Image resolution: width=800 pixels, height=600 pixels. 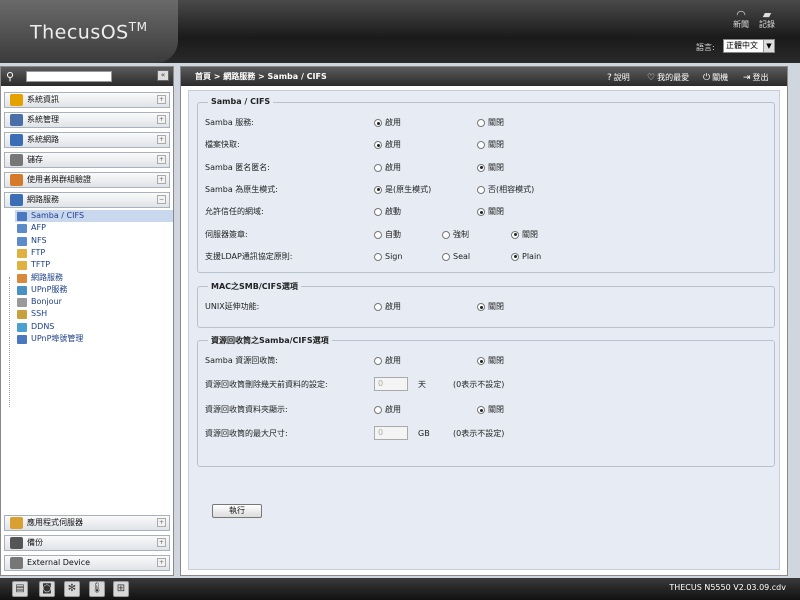 What do you see at coordinates (461, 234) in the screenshot?
I see `radio-label: 強制` at bounding box center [461, 234].